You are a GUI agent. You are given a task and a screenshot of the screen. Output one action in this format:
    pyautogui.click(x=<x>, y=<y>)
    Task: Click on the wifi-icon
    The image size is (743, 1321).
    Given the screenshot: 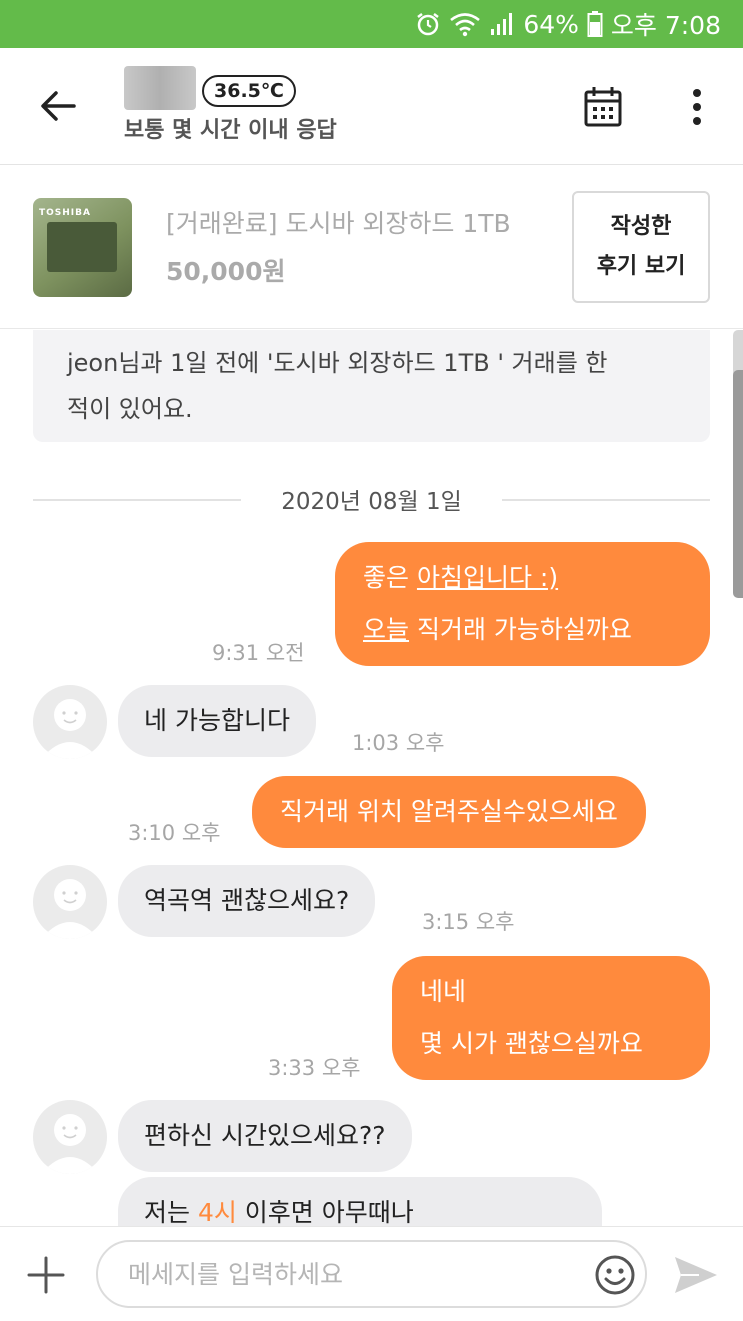 What is the action you would take?
    pyautogui.click(x=465, y=24)
    